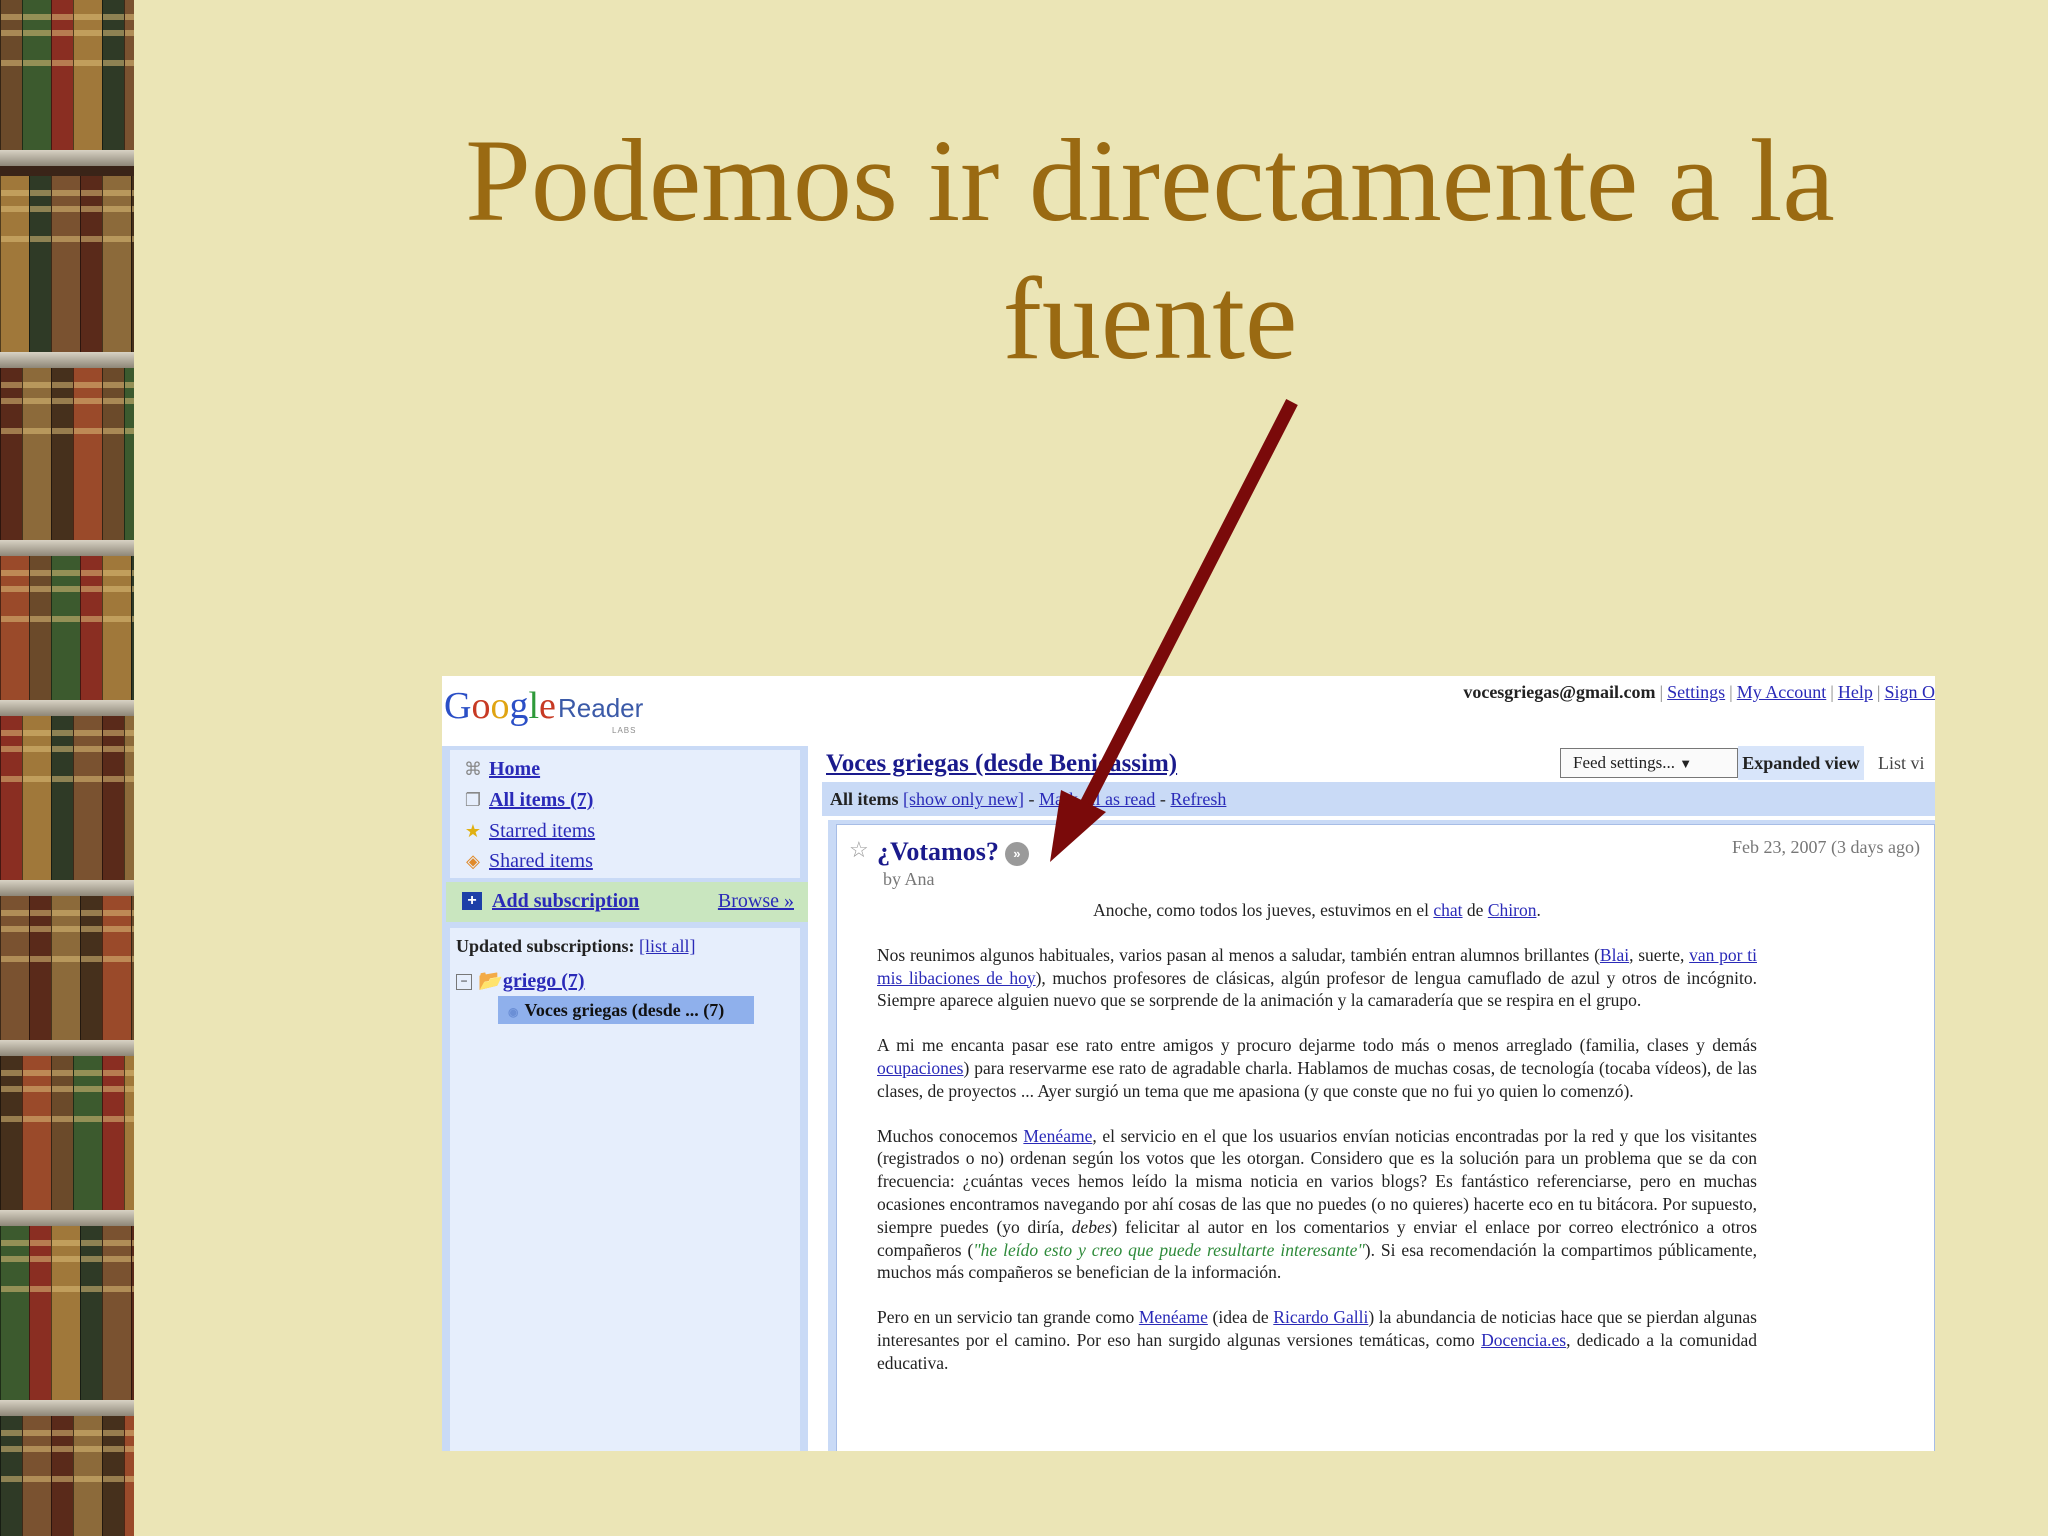 This screenshot has height=1536, width=2048. I want to click on tab-expanded-view: Expanded view, so click(1801, 763).